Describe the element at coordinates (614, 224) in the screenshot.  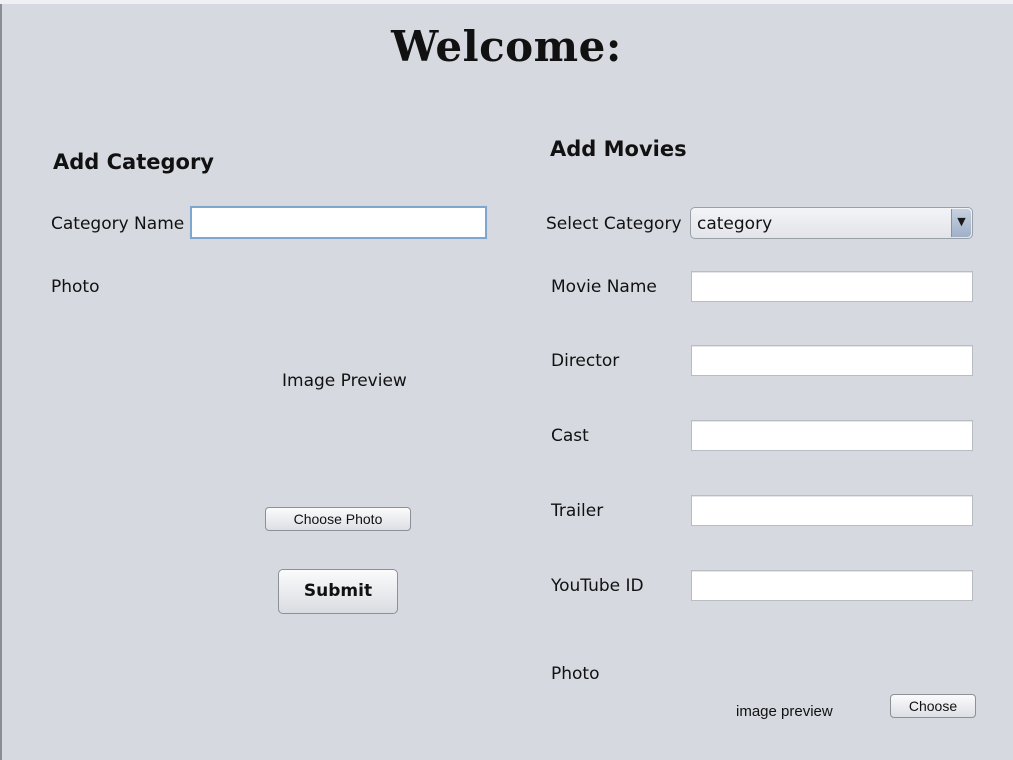
I see `select-category-label: Select Category` at that location.